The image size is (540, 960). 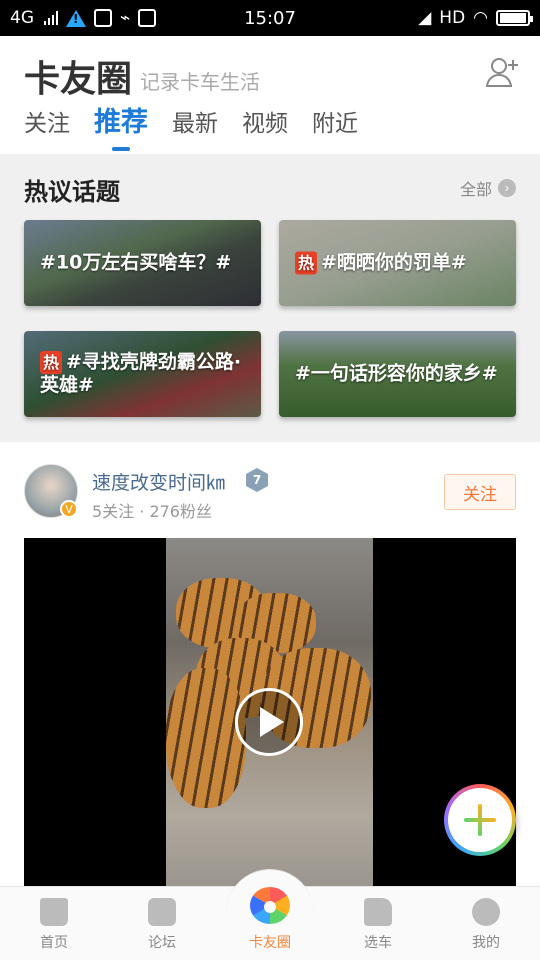 I want to click on play-icon, so click(x=269, y=722).